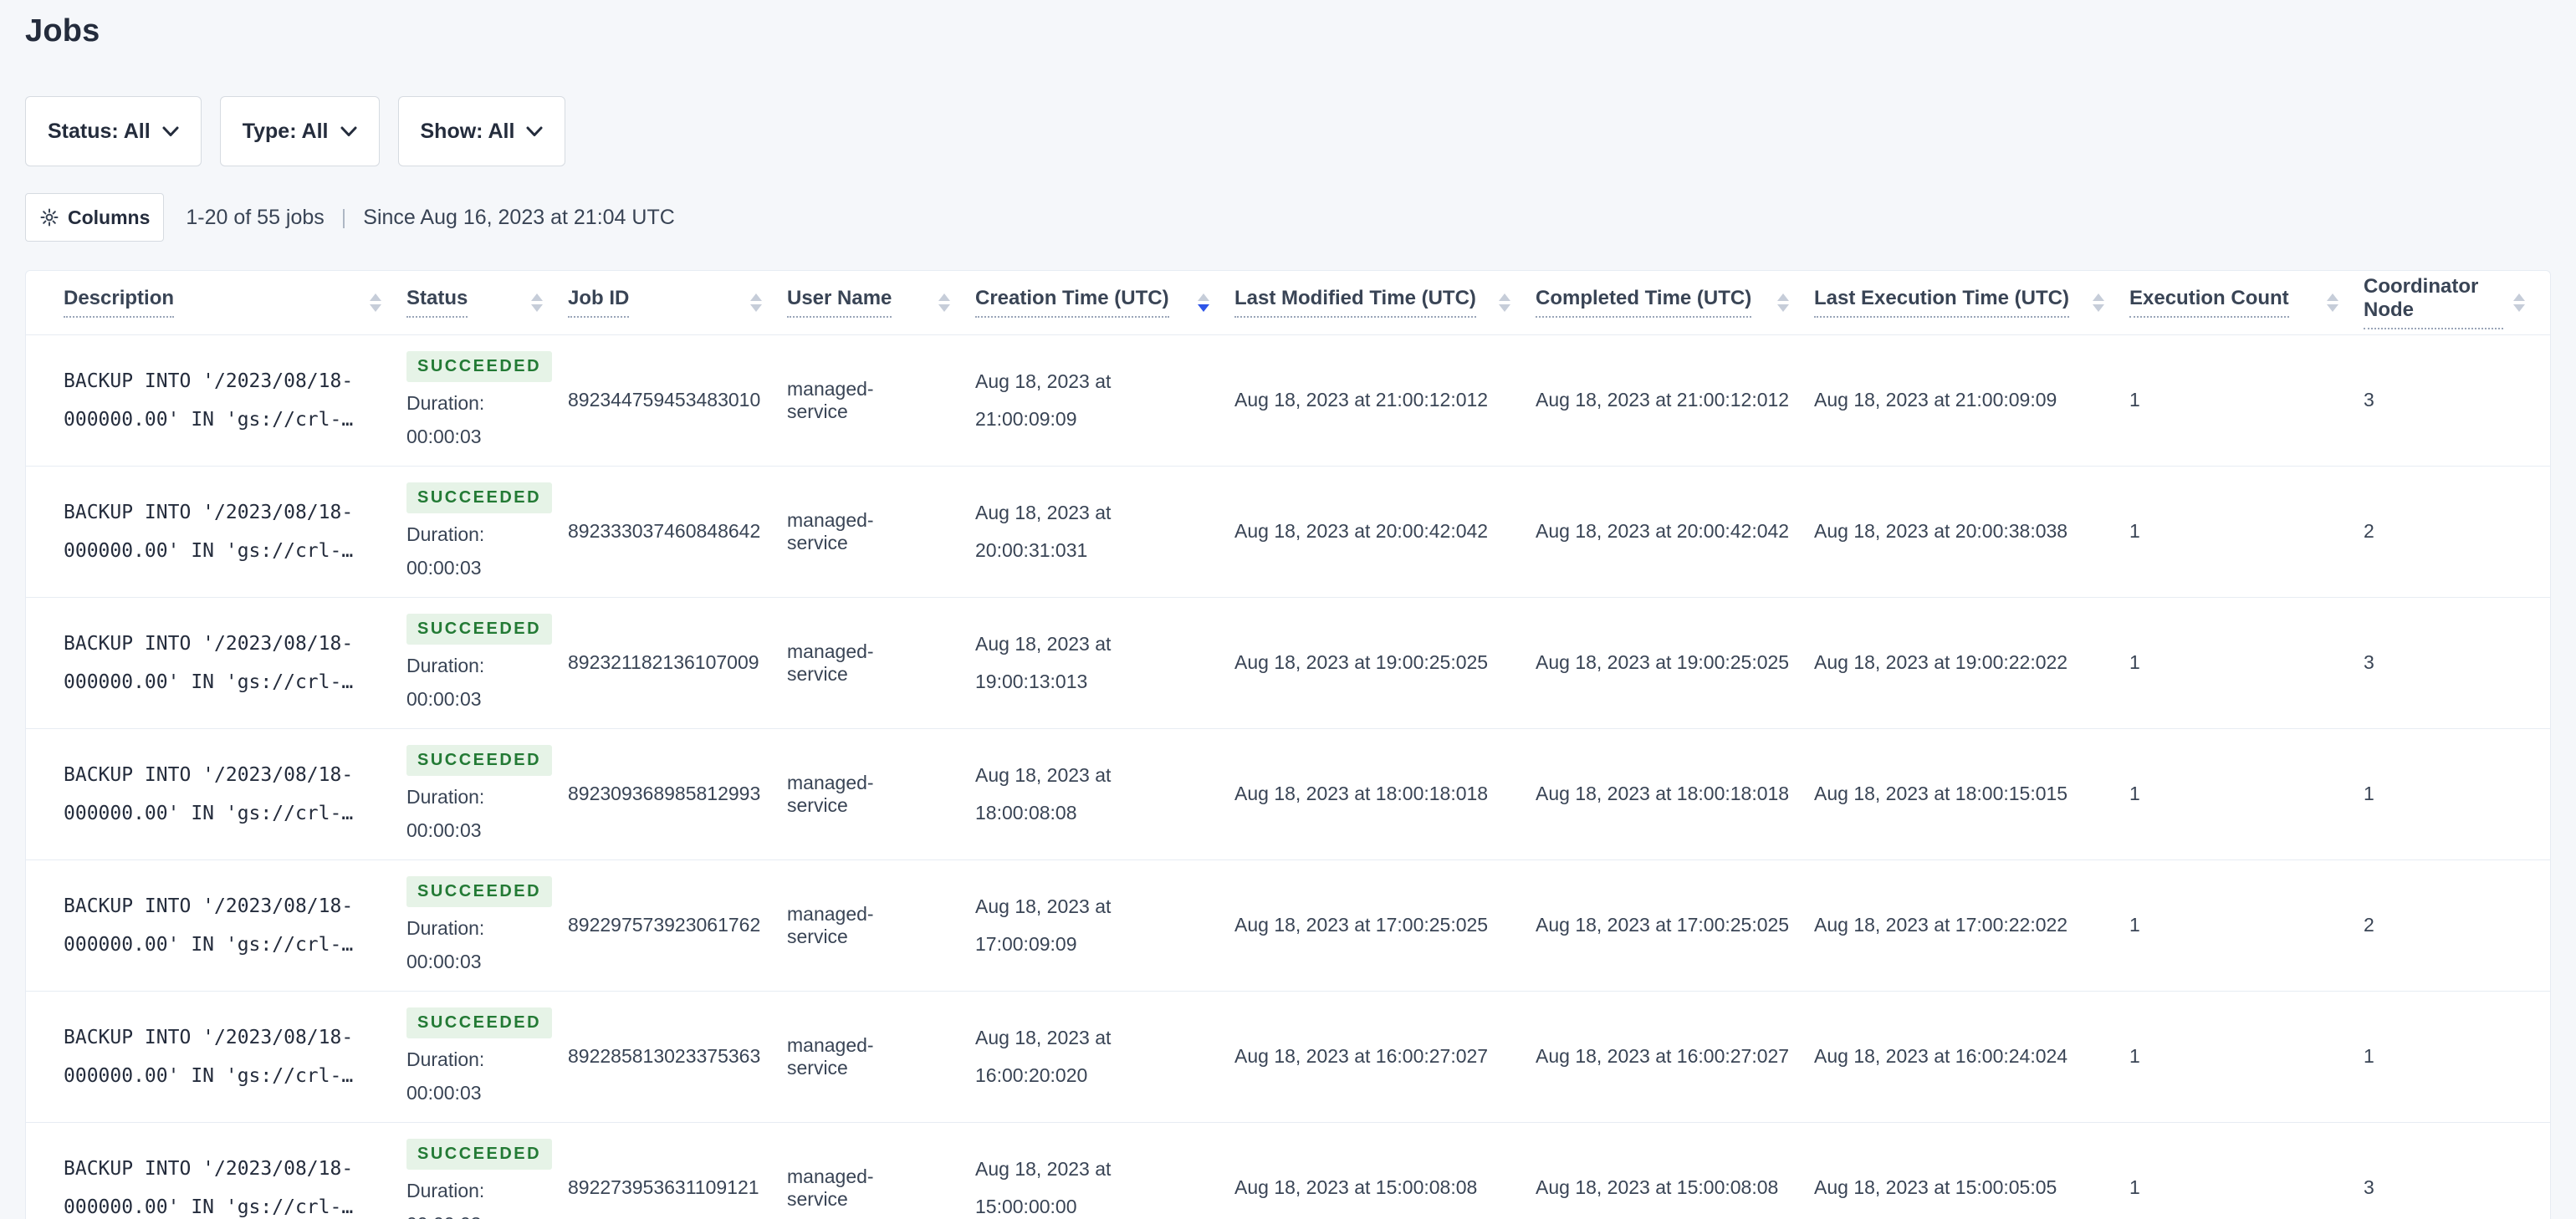 This screenshot has height=1219, width=2576. Describe the element at coordinates (109, 217) in the screenshot. I see `columns-button-label: Columns` at that location.